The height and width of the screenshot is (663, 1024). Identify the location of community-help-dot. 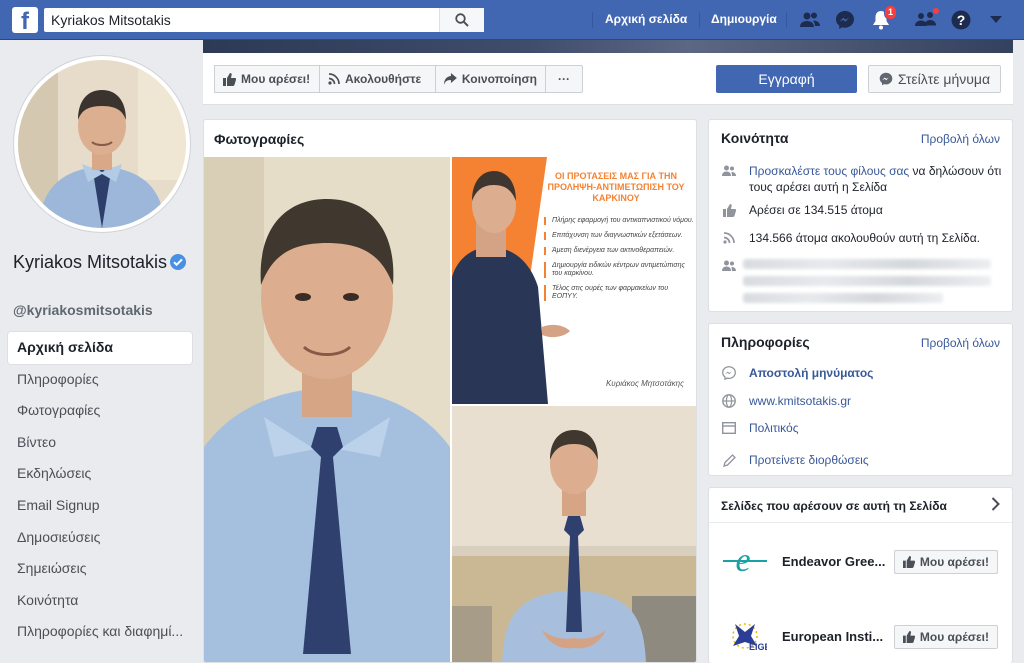
(936, 11).